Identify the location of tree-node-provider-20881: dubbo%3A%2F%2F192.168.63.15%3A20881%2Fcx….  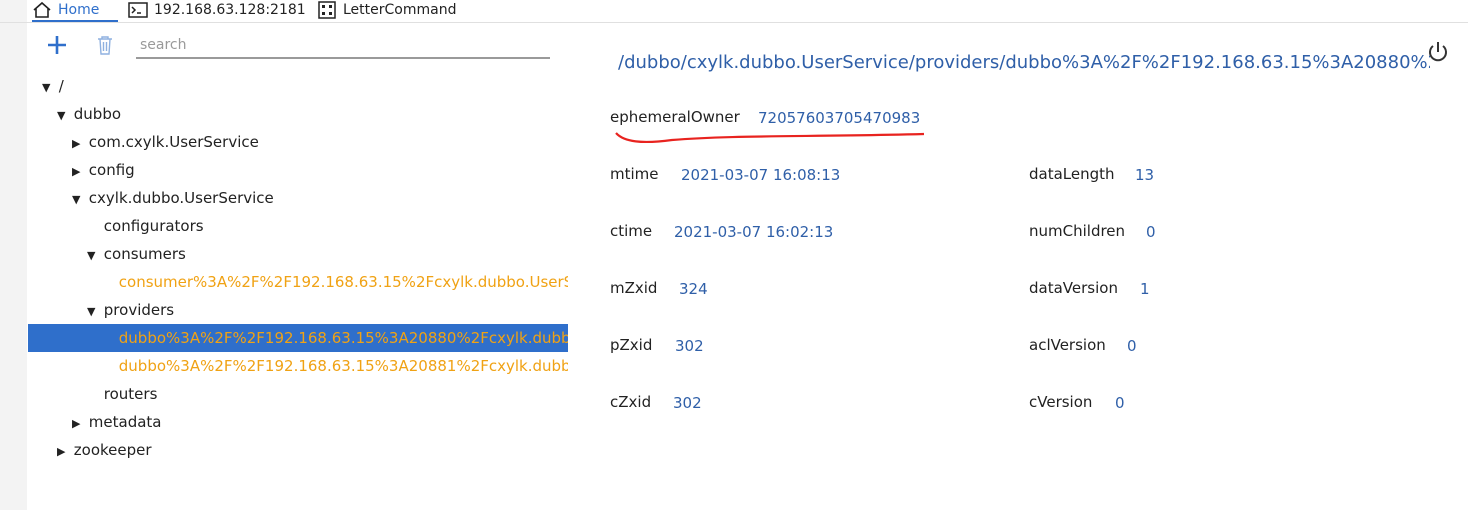
(298, 366).